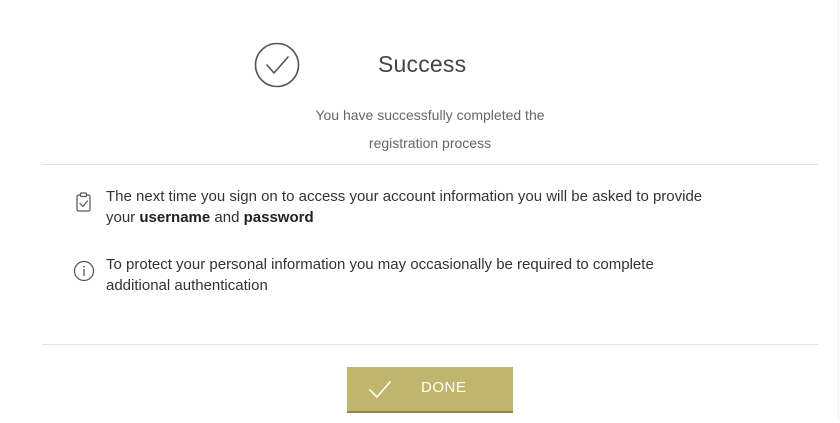 The image size is (840, 423). I want to click on password-emphasis: password, so click(278, 217).